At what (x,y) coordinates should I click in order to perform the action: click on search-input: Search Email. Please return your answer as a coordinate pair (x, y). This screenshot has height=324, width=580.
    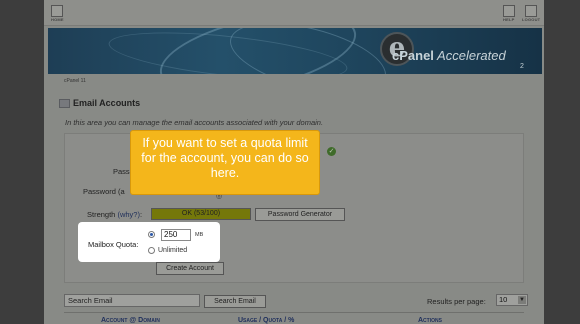
    Looking at the image, I should click on (132, 300).